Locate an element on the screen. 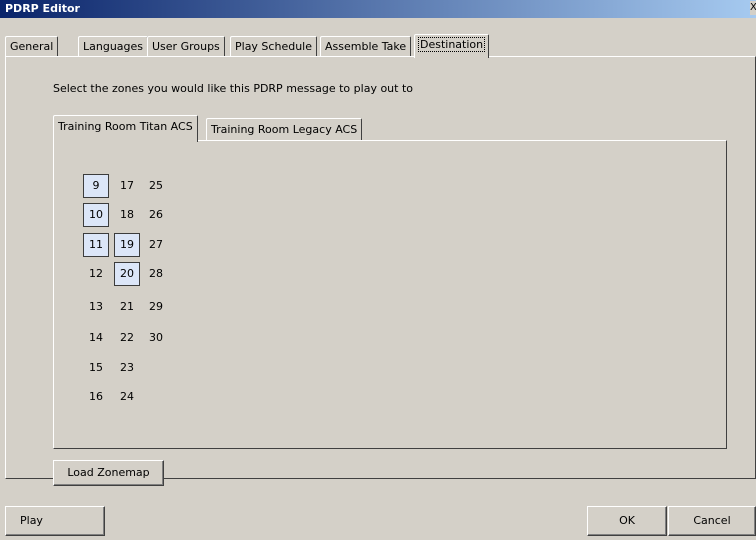 The image size is (756, 540). subtab-training-room-legacy-acs: Training Room Legacy ACS is located at coordinates (284, 129).